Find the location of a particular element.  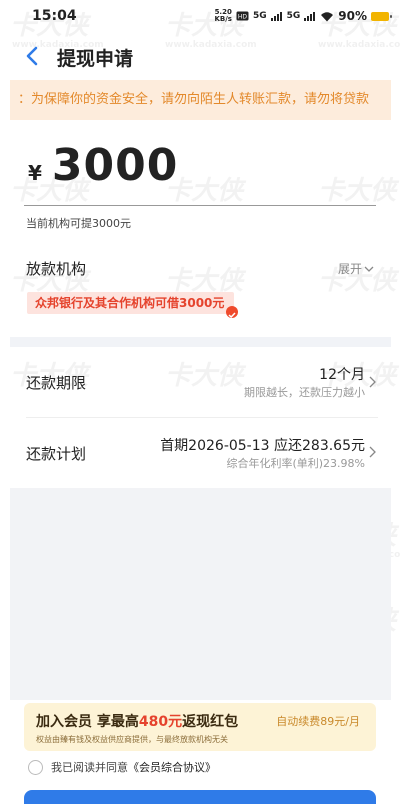

agreement-text: 我已阅读并同意《会员综合协议》 is located at coordinates (133, 767).